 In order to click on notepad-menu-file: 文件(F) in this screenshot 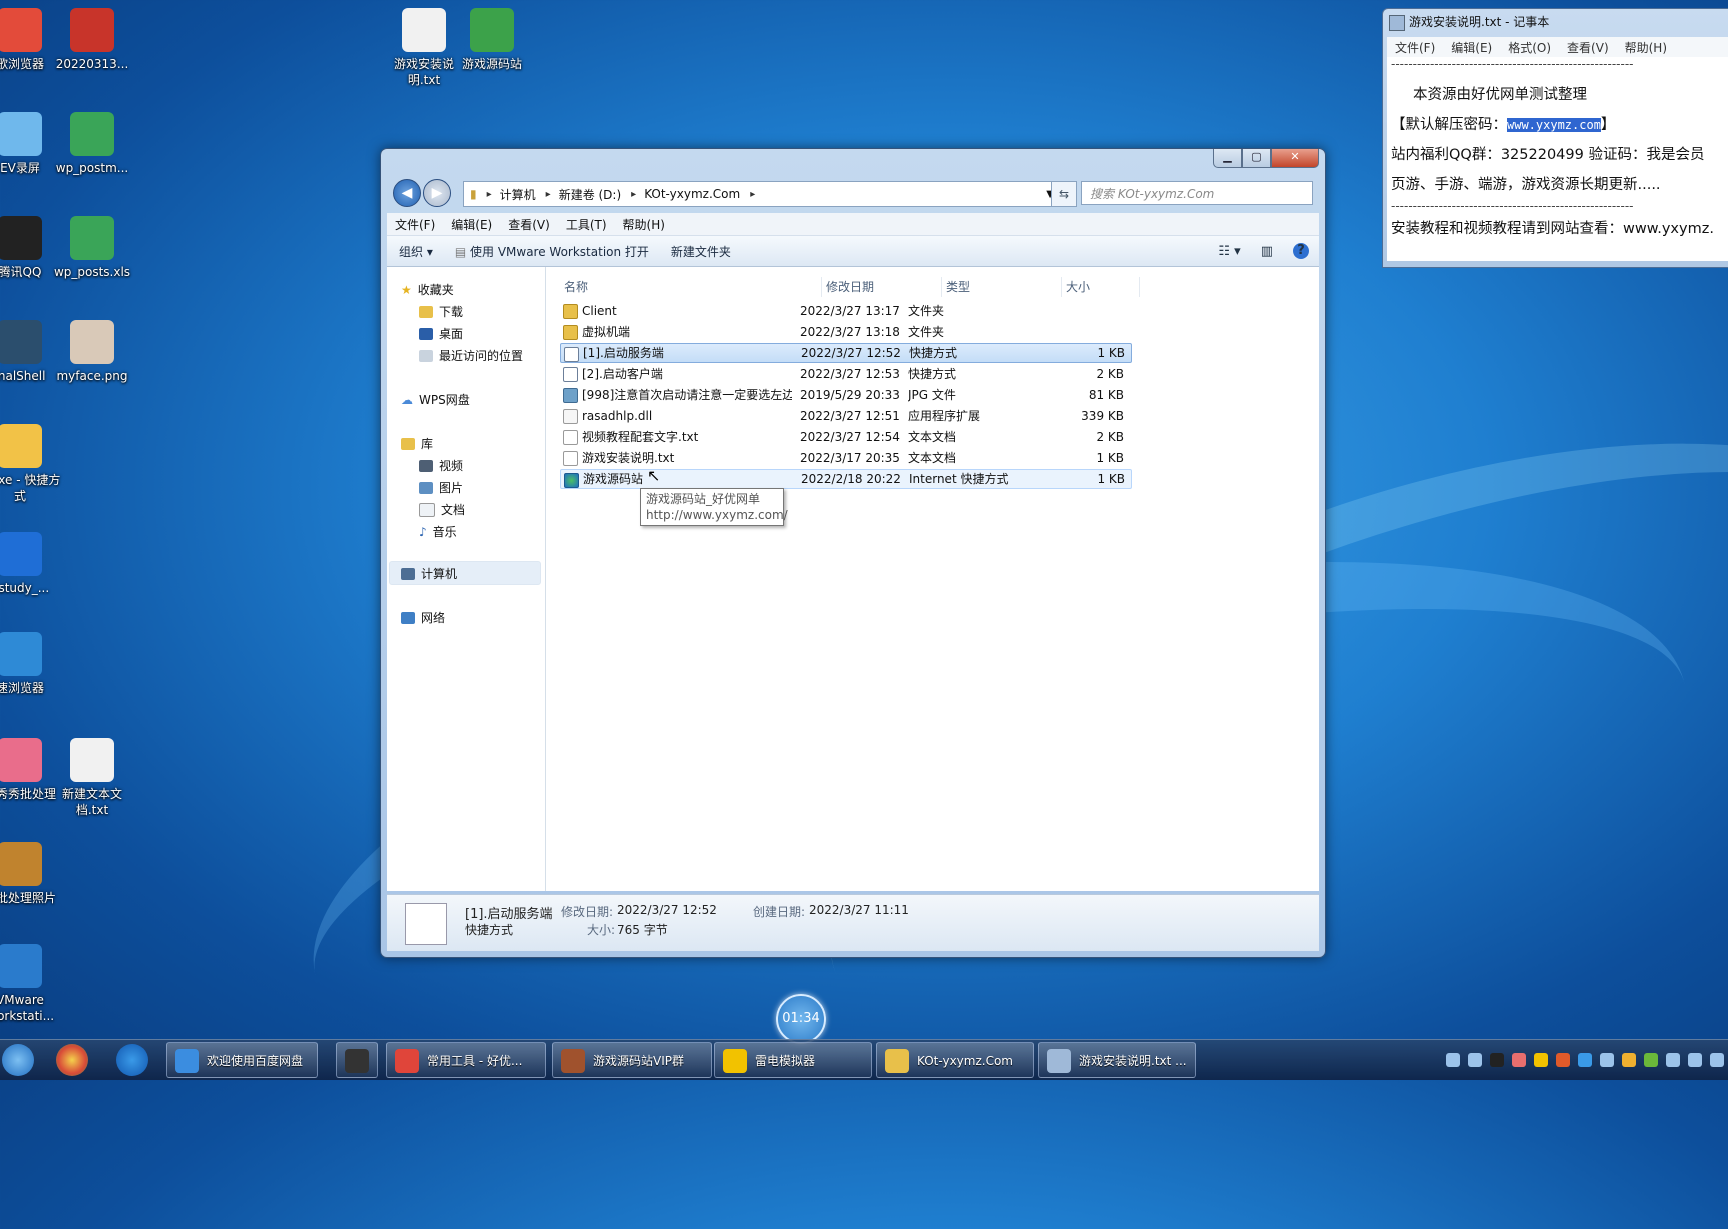, I will do `click(1415, 47)`.